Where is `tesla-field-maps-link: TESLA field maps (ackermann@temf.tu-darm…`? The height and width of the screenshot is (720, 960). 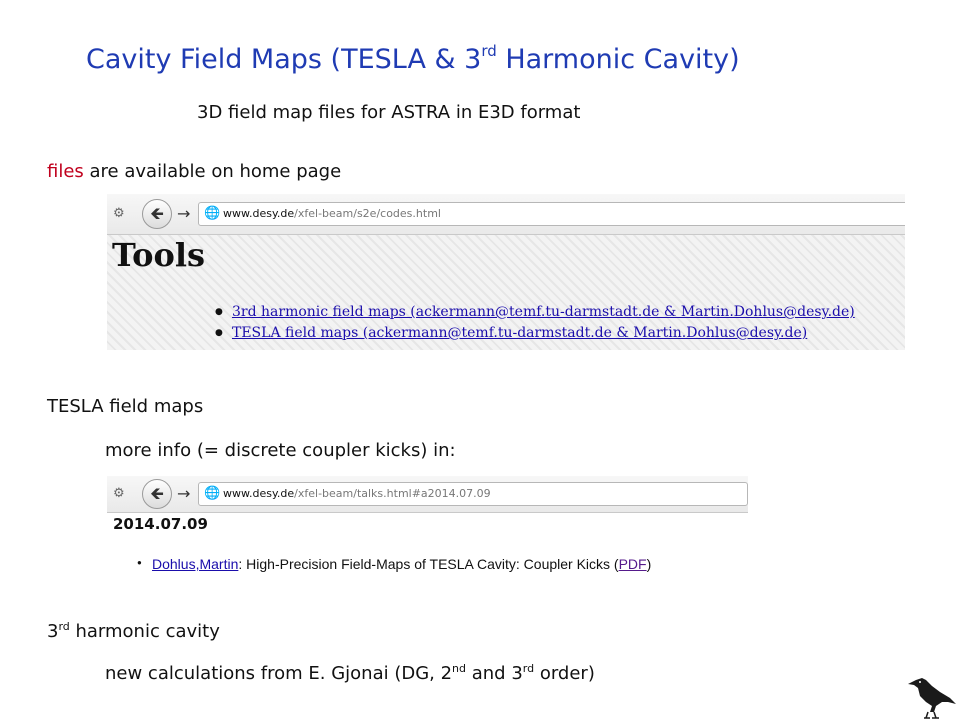
tesla-field-maps-link: TESLA field maps (ackermann@temf.tu-darm… is located at coordinates (519, 333).